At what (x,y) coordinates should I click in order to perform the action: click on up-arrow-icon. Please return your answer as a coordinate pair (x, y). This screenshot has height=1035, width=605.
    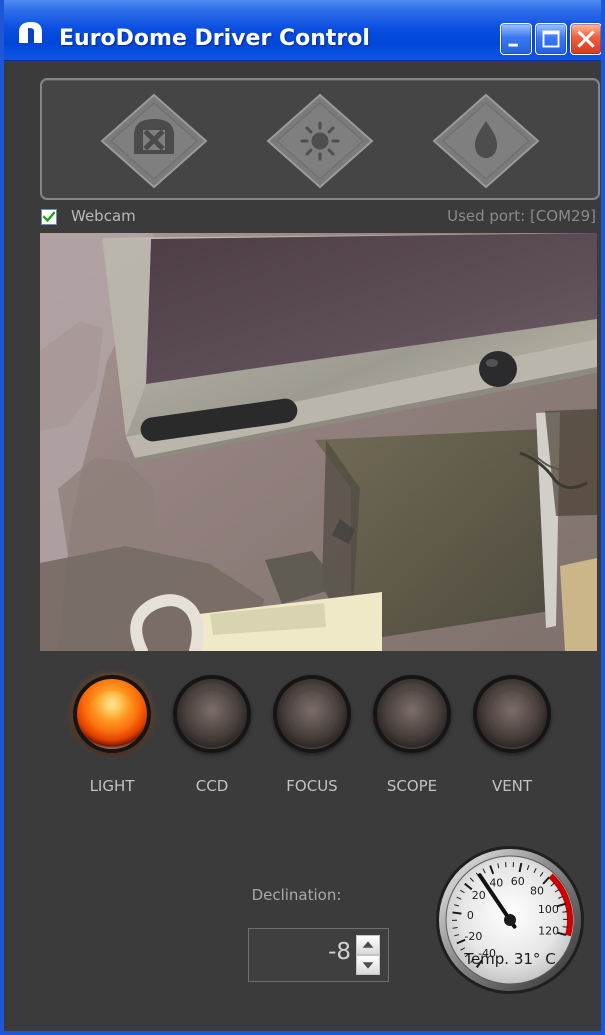
    Looking at the image, I should click on (368, 944).